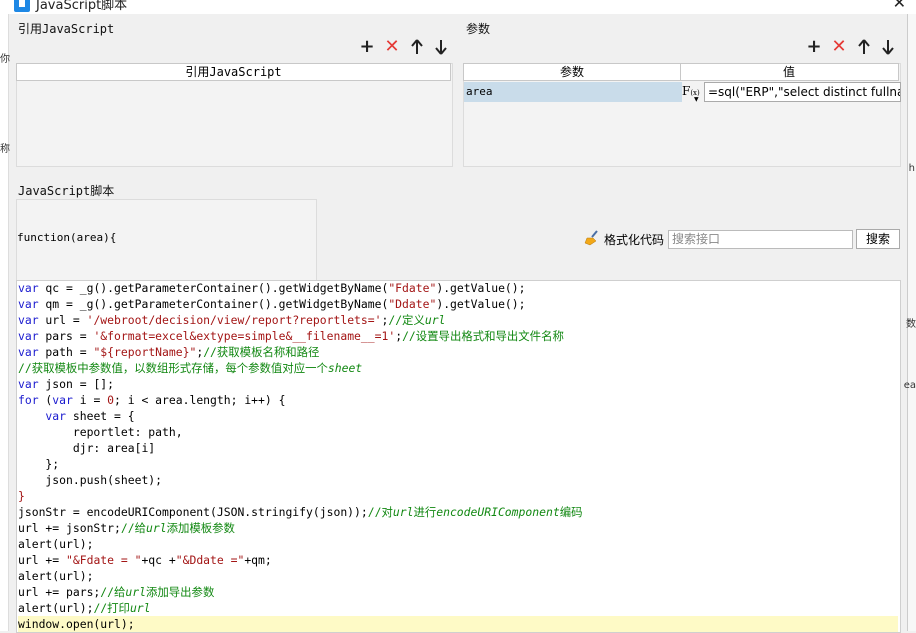 This screenshot has height=633, width=916. I want to click on add-param-button: +, so click(814, 47).